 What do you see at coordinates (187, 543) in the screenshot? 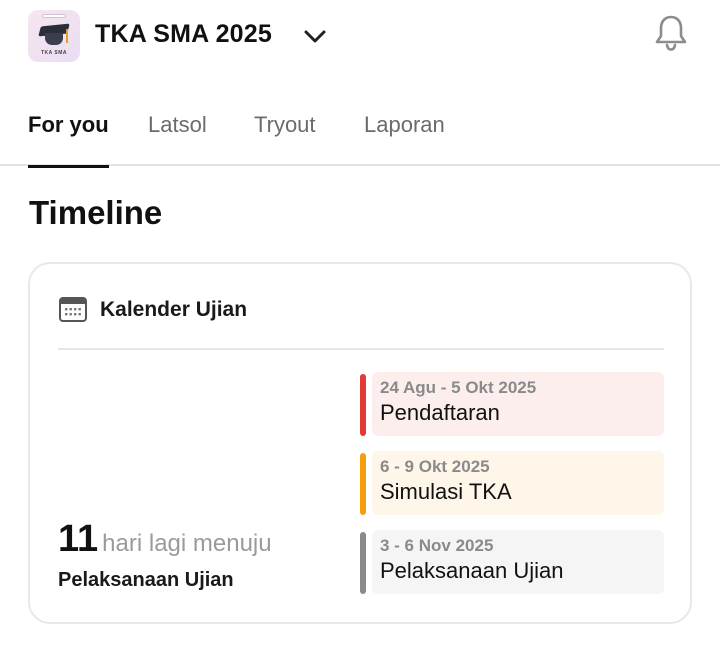
I see `countdown-text: hari lagi menuju` at bounding box center [187, 543].